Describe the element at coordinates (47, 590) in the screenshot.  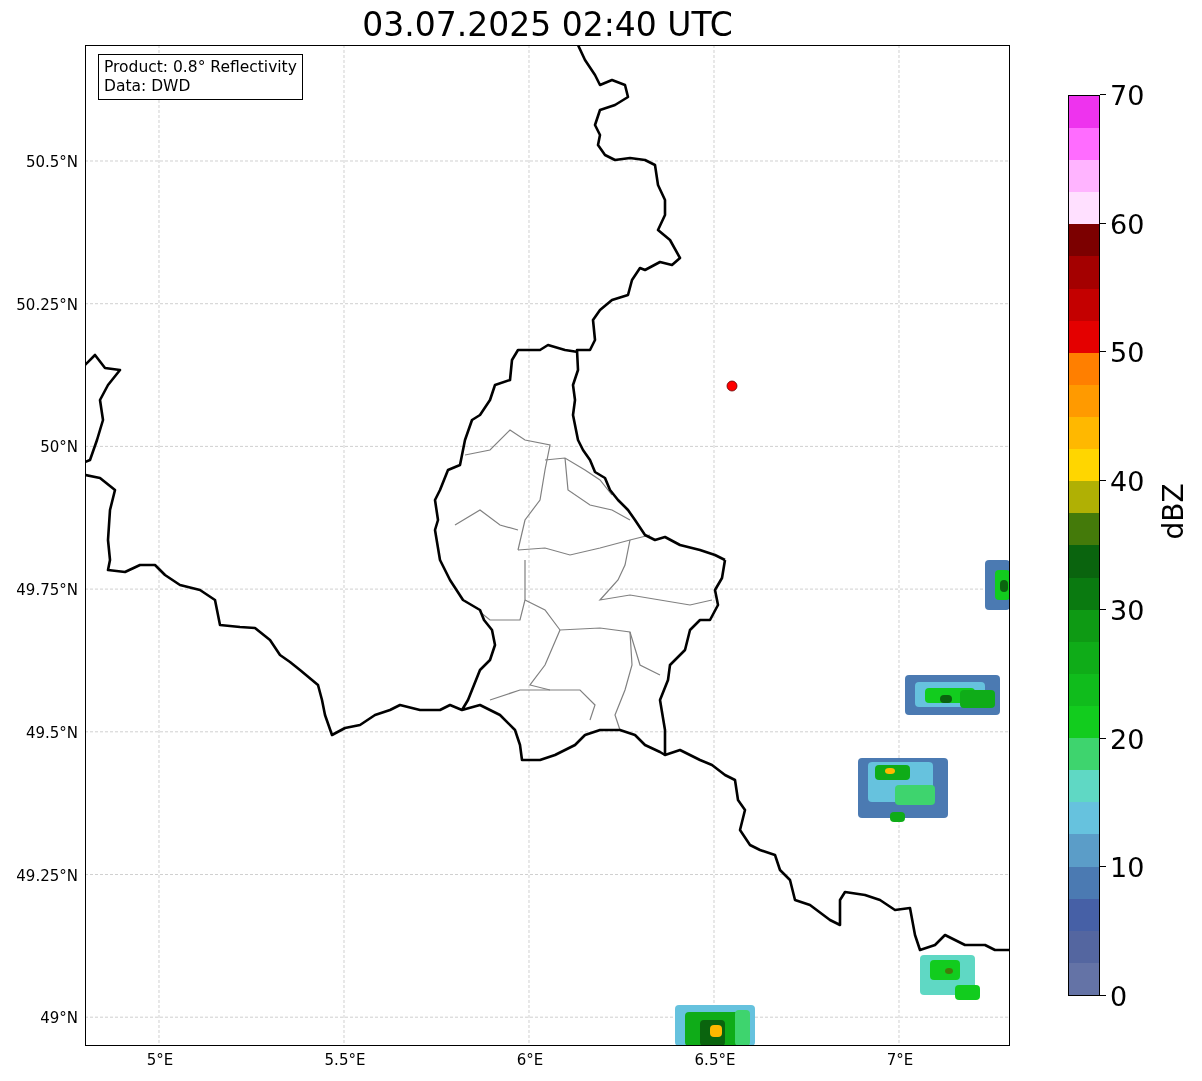
I see `axis-tick-label: 49.75°N` at that location.